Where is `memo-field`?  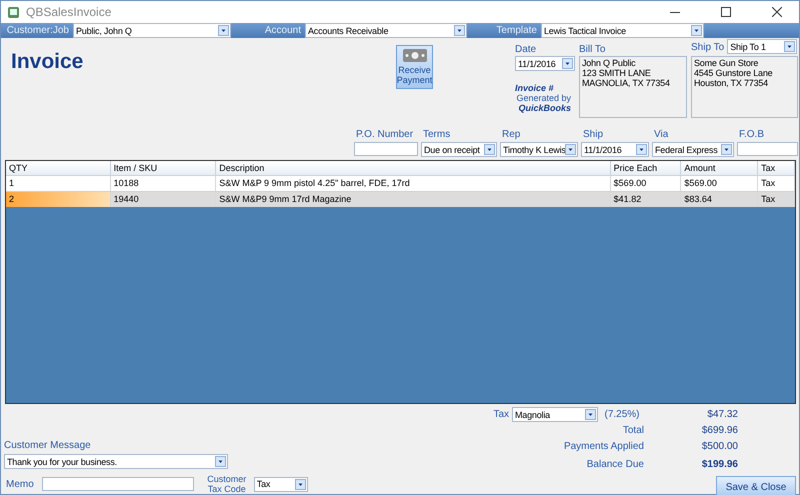
memo-field is located at coordinates (118, 484).